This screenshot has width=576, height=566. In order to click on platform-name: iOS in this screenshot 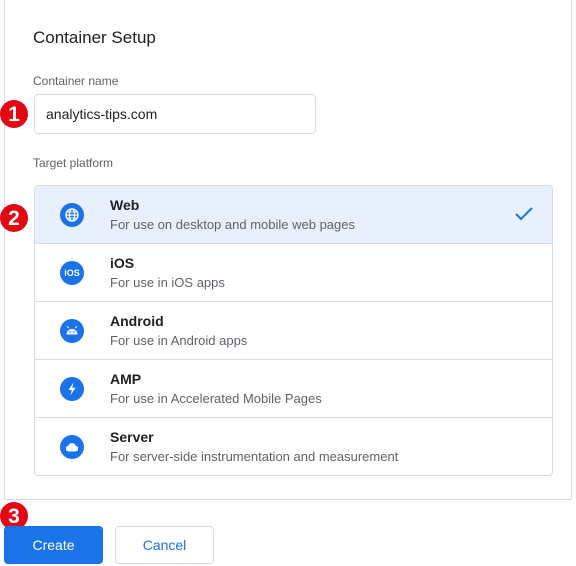, I will do `click(122, 263)`.